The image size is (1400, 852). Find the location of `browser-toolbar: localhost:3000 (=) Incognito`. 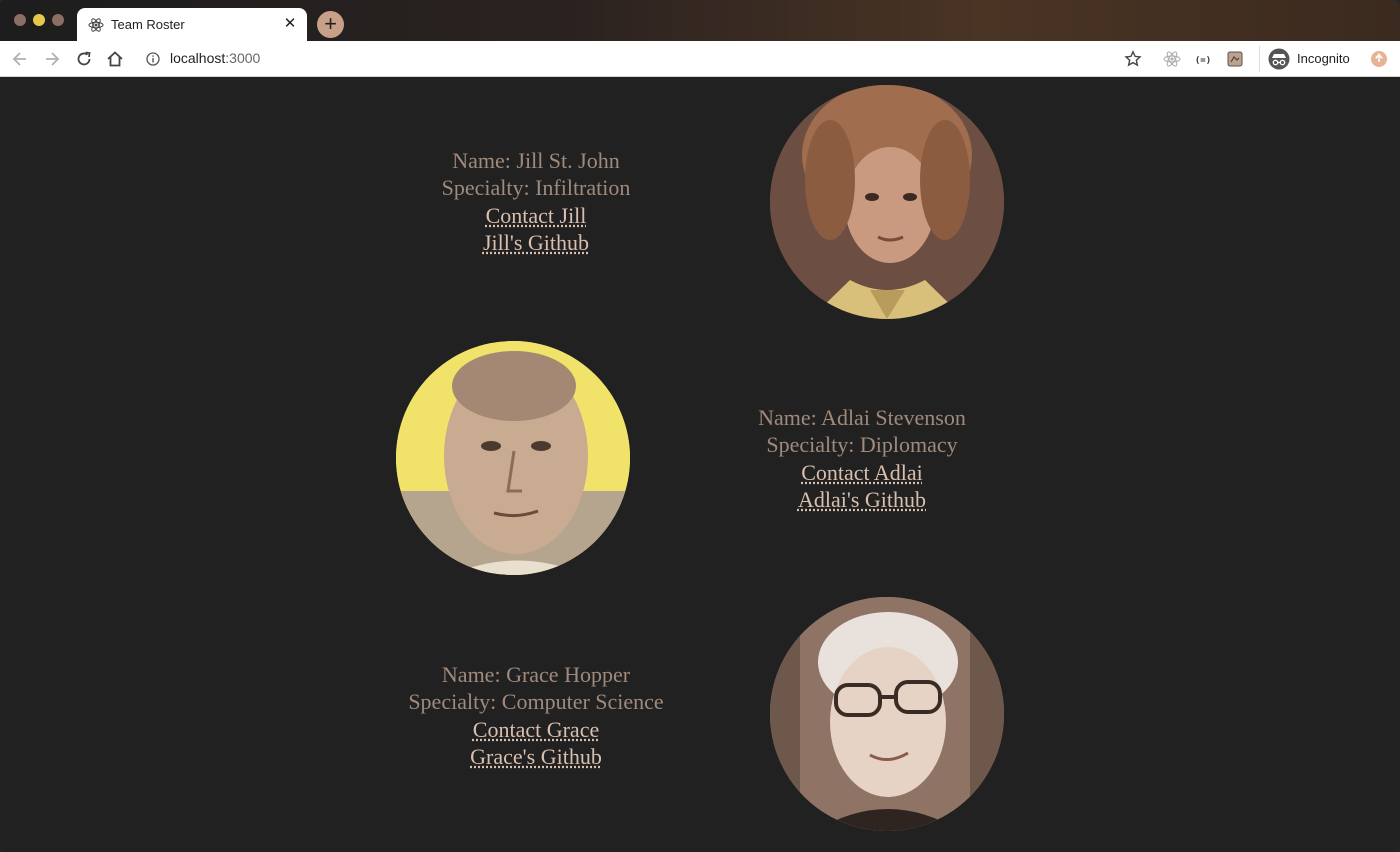

browser-toolbar: localhost:3000 (=) Incognito is located at coordinates (700, 59).